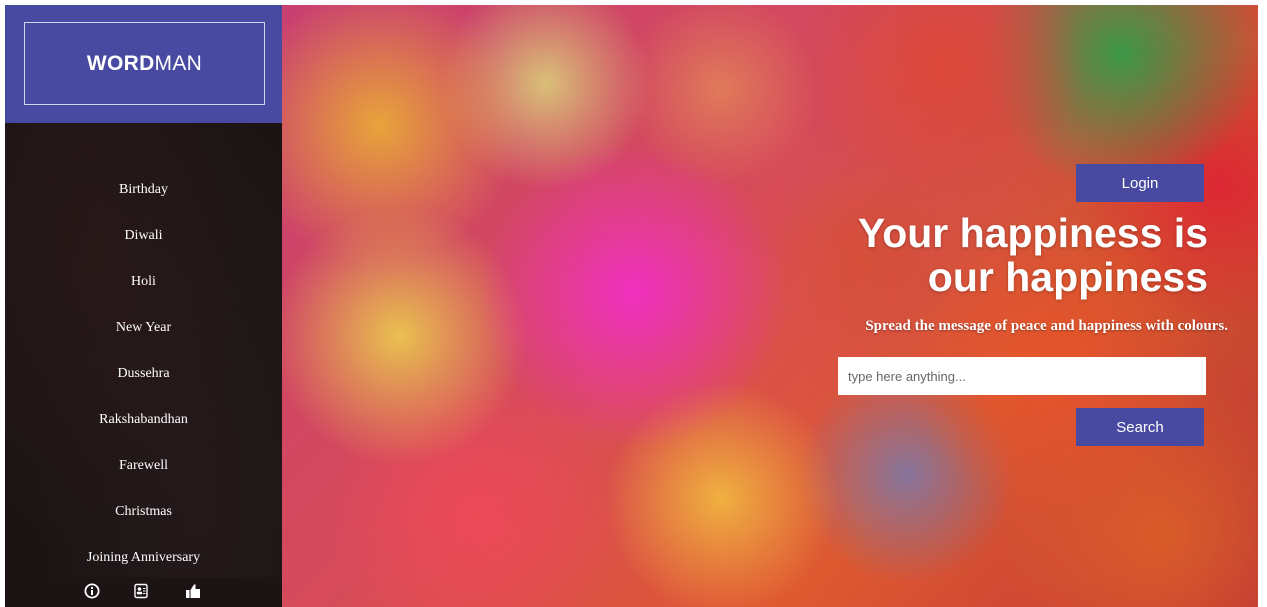 The height and width of the screenshot is (607, 1267). I want to click on nav-item-birthday: Birthday, so click(143, 192).